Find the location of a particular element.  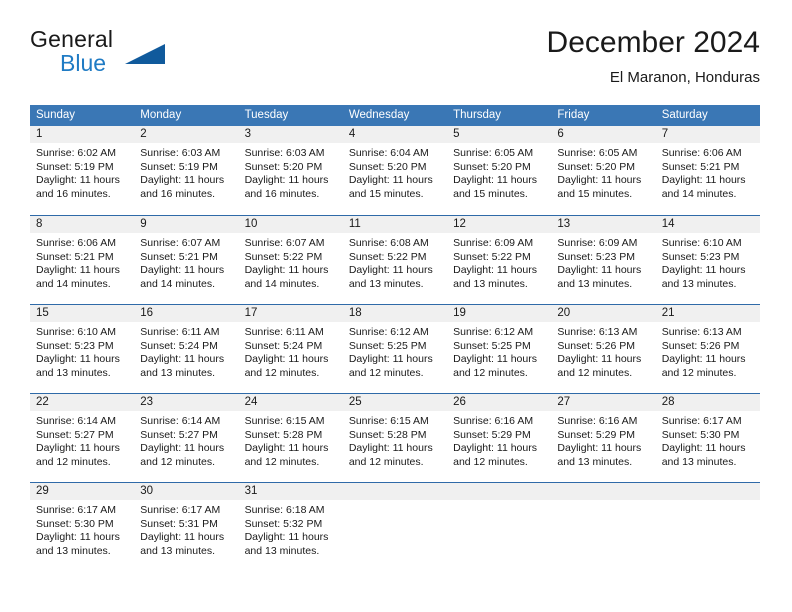

sunset-text: Sunset: 5:30 PM is located at coordinates (75, 523).